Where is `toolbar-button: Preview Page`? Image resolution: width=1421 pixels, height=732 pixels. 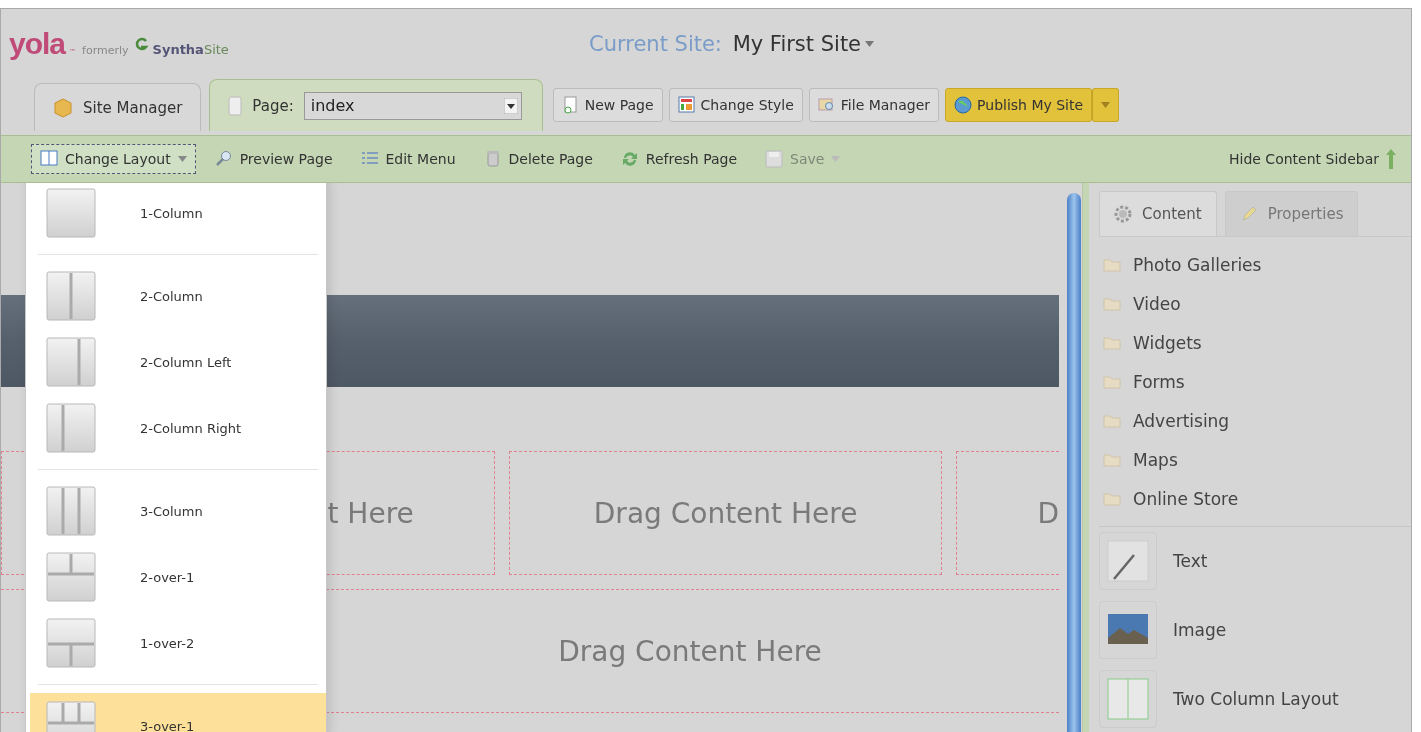
toolbar-button: Preview Page is located at coordinates (273, 159).